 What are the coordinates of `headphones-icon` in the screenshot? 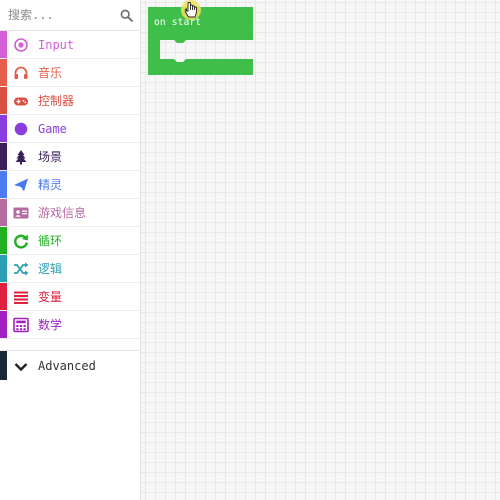 It's located at (21, 72).